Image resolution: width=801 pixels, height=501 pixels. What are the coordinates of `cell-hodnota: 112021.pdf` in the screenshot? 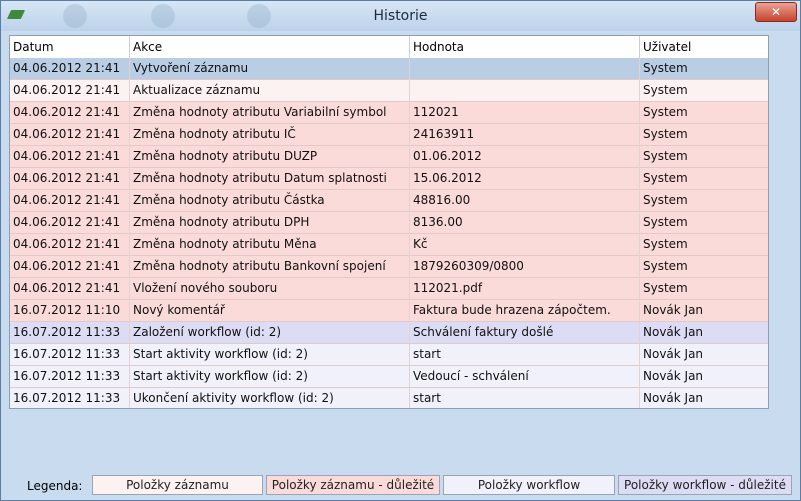 It's located at (525, 289).